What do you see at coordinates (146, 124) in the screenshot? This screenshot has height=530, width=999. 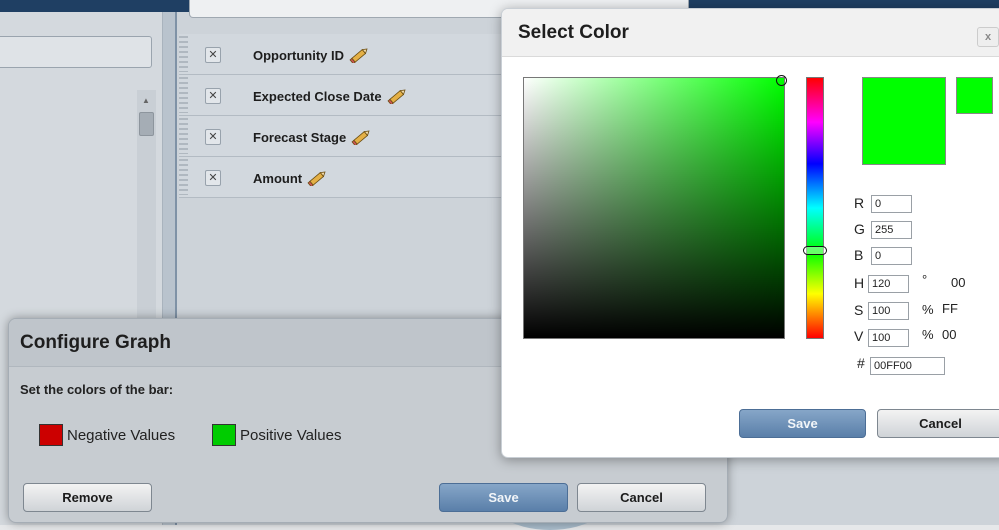 I see `scrollbar-thumb` at bounding box center [146, 124].